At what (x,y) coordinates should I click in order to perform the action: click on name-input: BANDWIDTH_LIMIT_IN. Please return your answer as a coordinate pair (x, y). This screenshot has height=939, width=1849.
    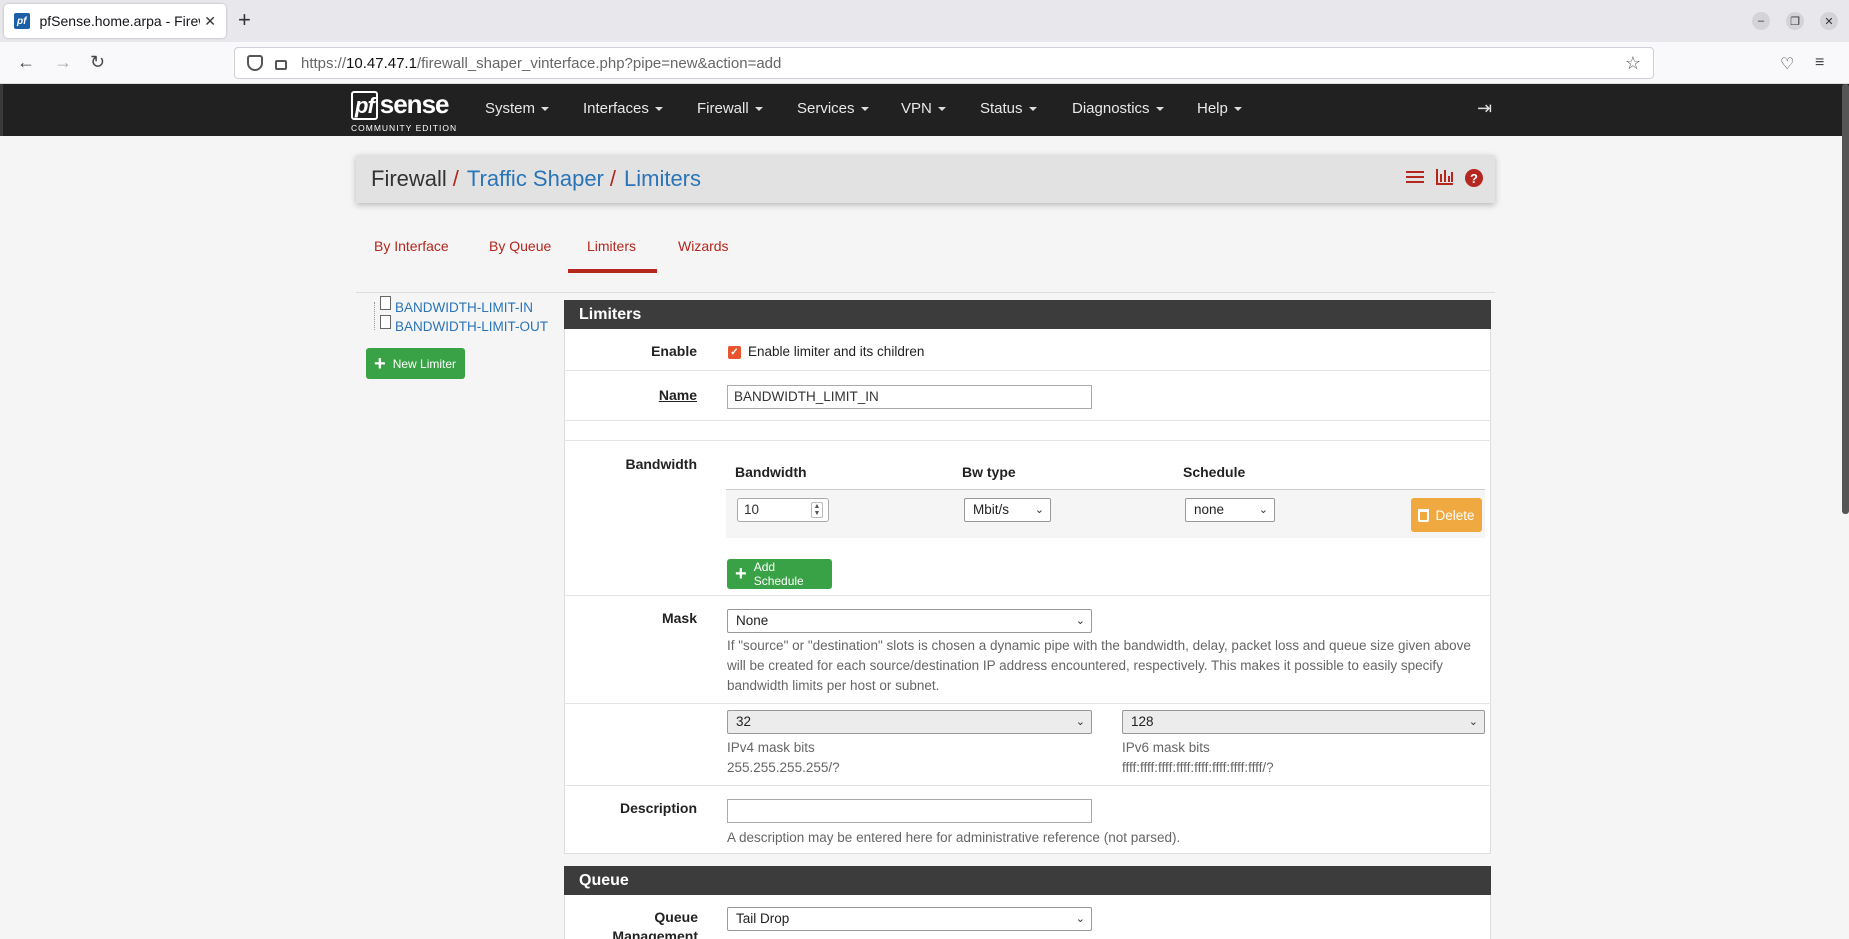
    Looking at the image, I should click on (909, 397).